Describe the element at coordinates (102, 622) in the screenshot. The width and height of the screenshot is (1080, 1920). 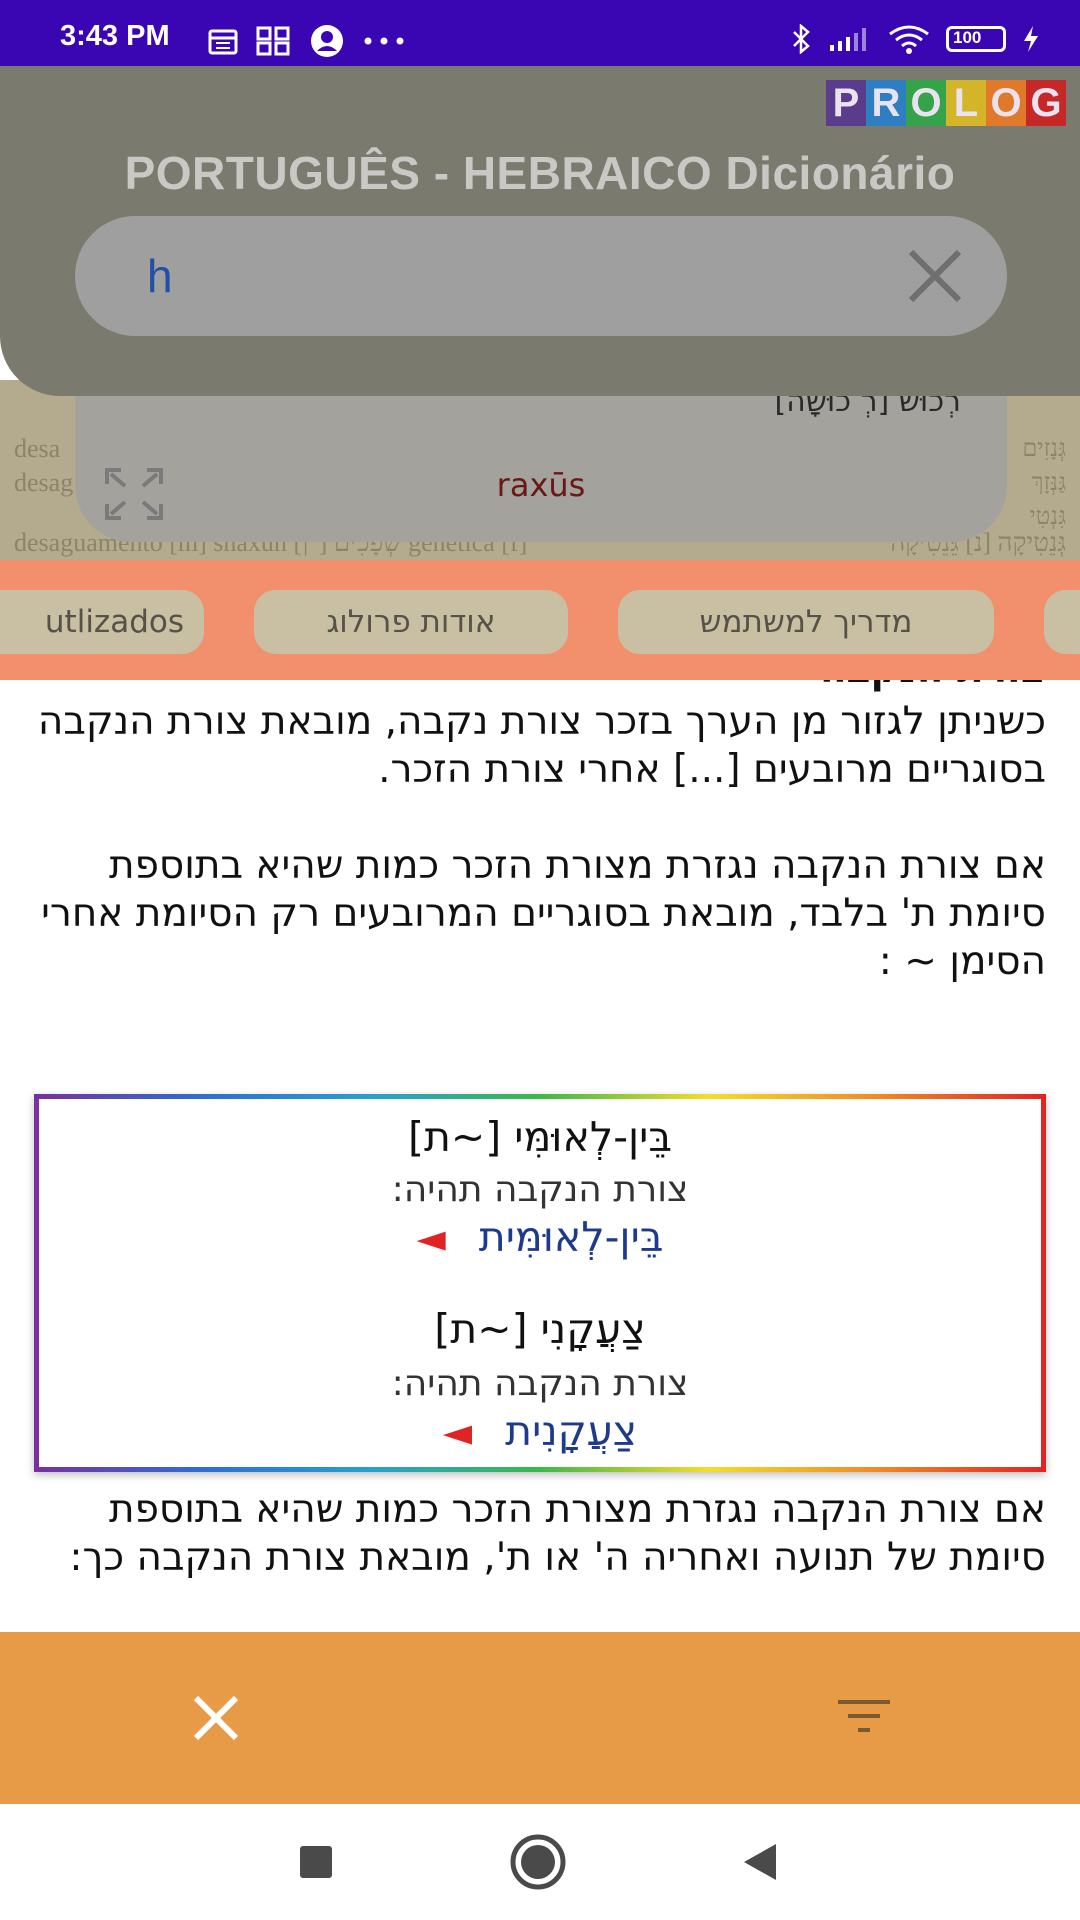
I see `tab-utilizados: utlizados` at that location.